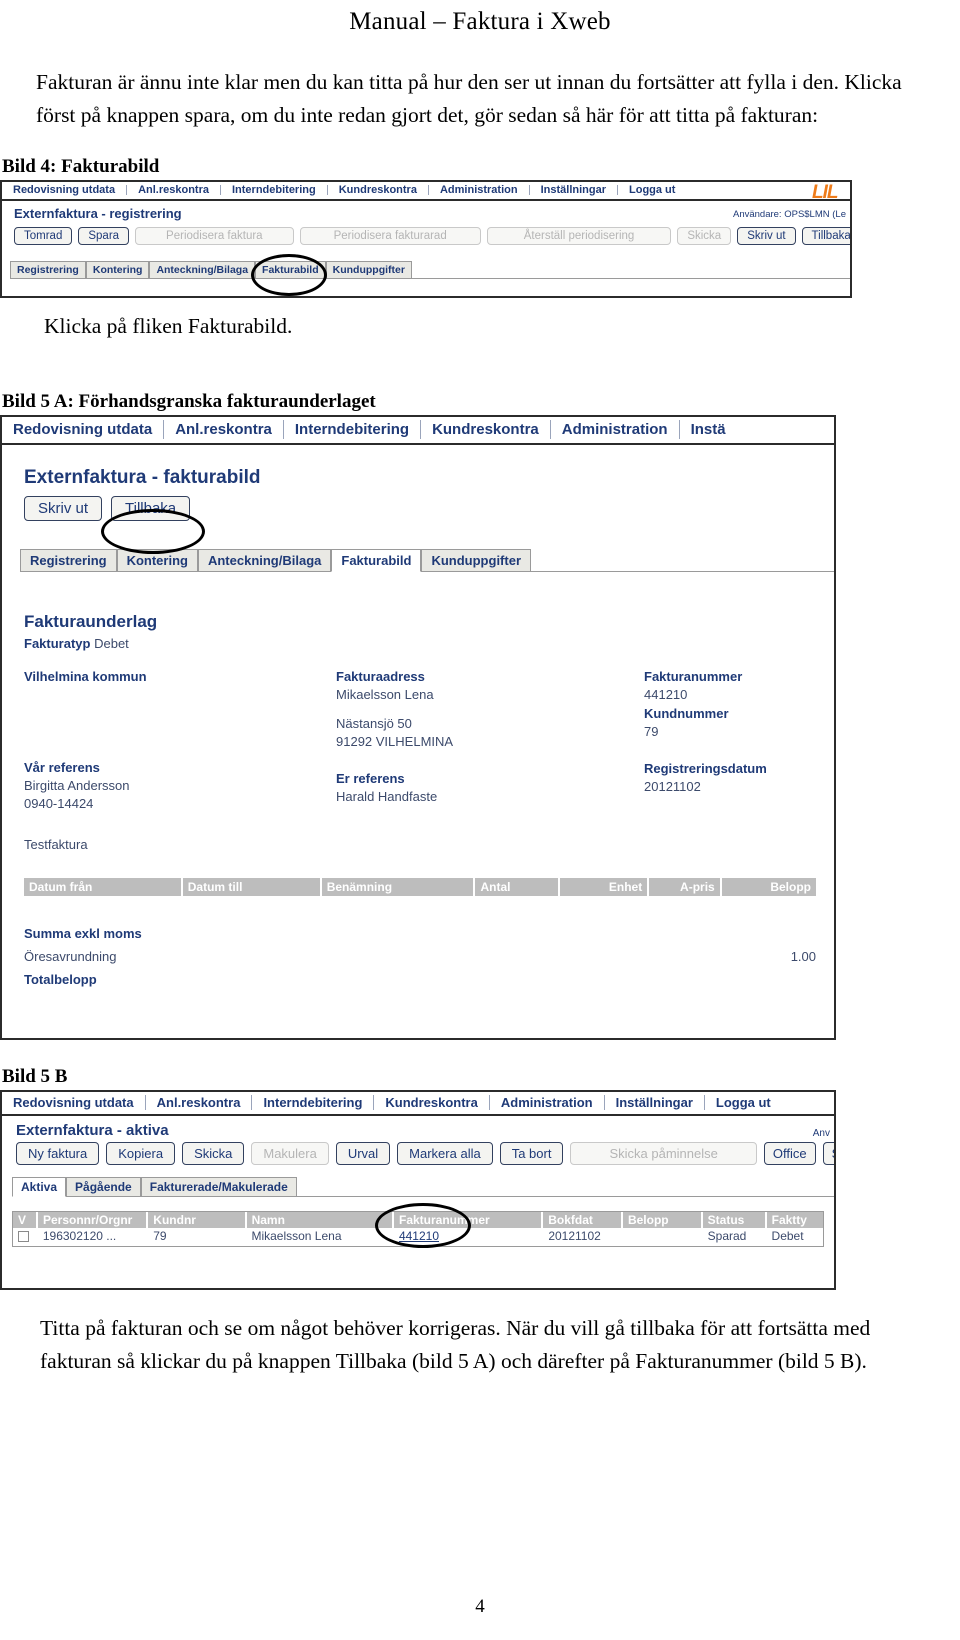 This screenshot has width=960, height=1640. What do you see at coordinates (141, 1153) in the screenshot?
I see `kopiera-button: Kopiera` at bounding box center [141, 1153].